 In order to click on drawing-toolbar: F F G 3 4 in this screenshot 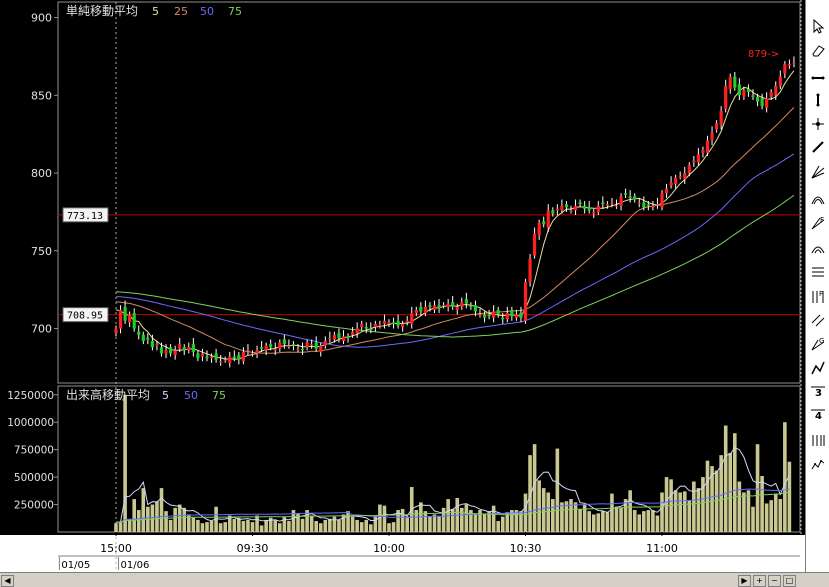, I will do `click(817, 286)`.